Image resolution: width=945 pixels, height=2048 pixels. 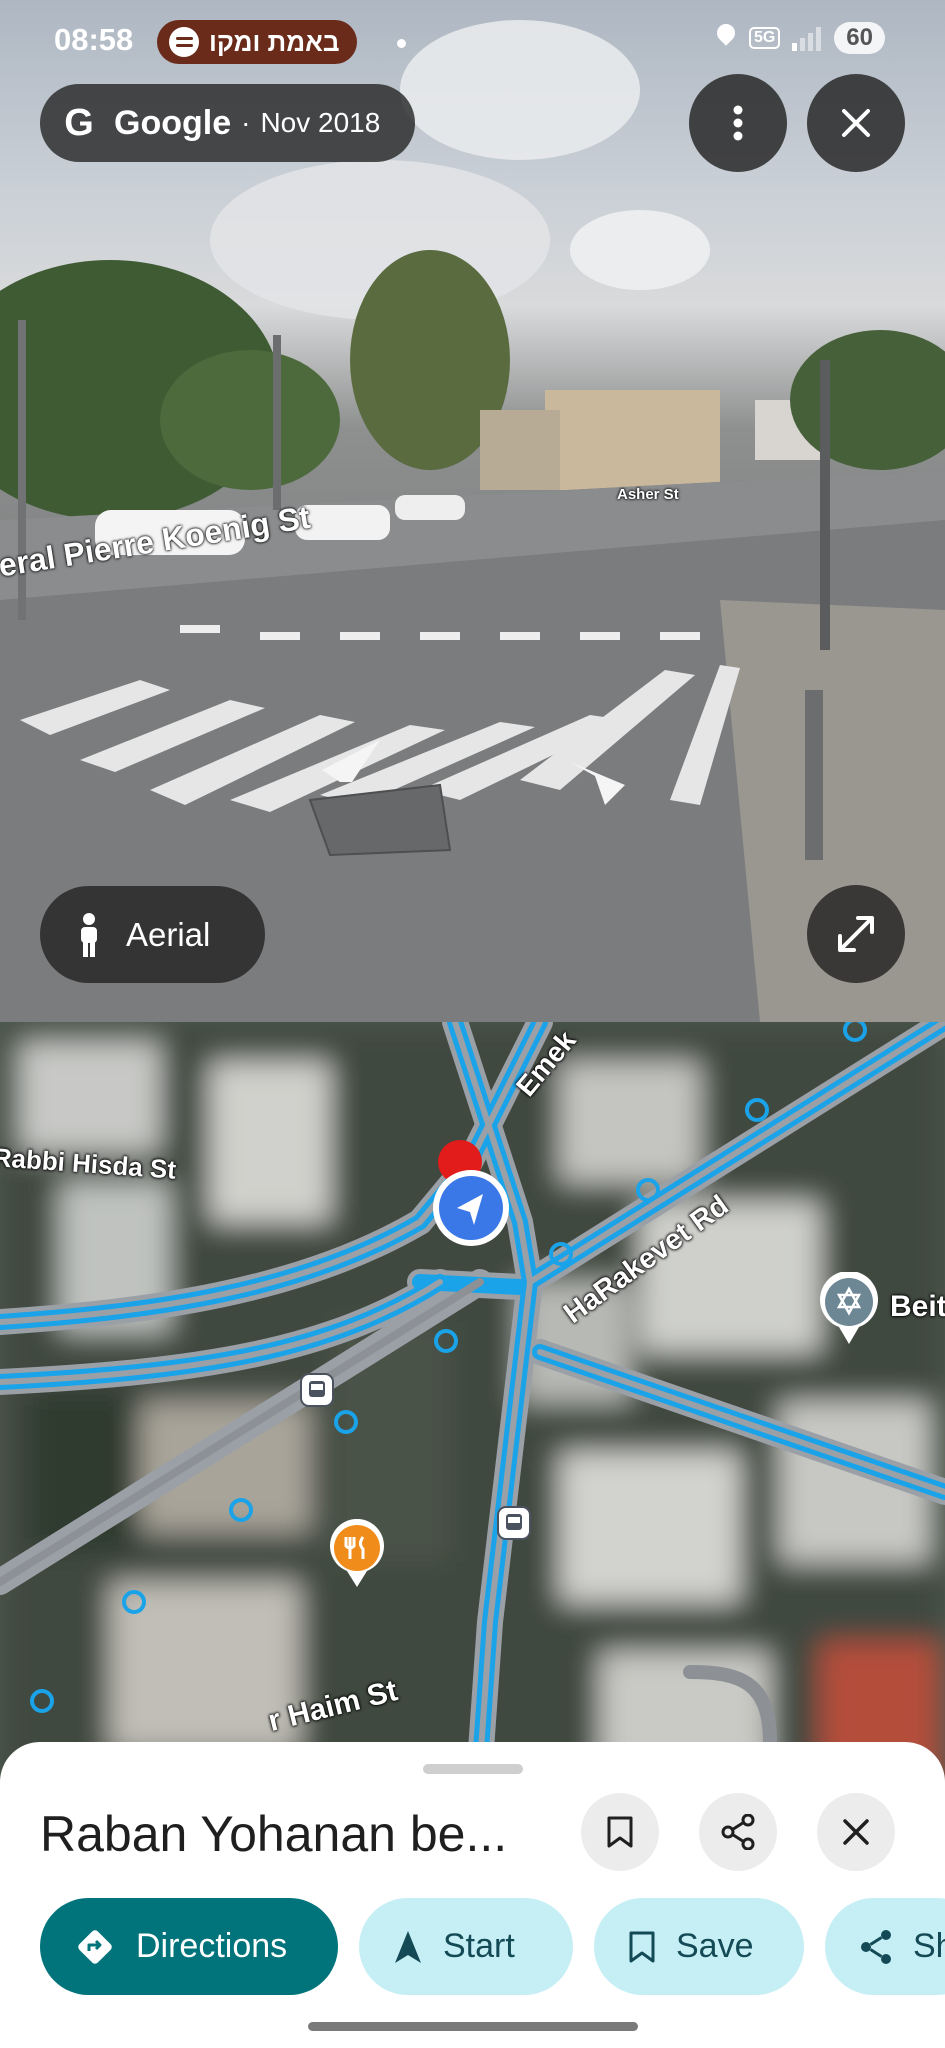 I want to click on save-button: Save, so click(x=699, y=1946).